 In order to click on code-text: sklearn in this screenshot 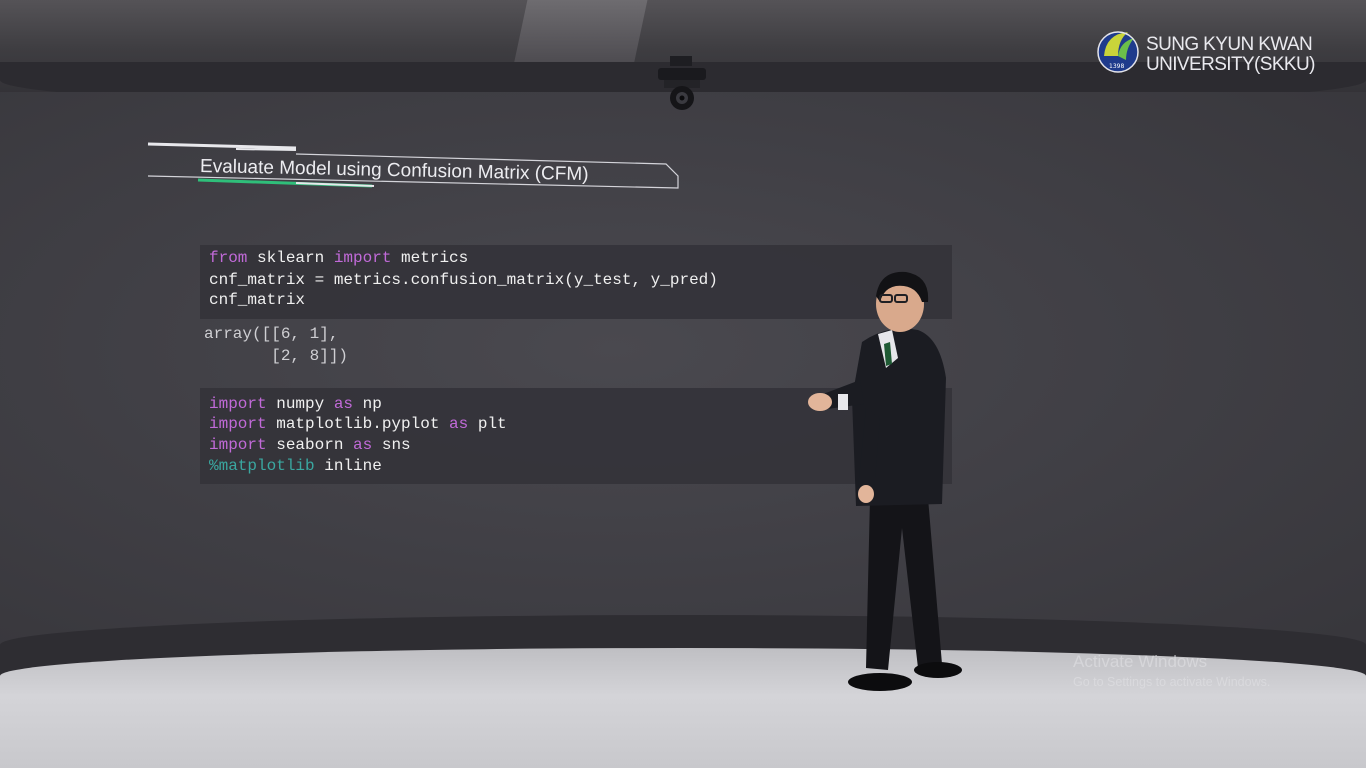, I will do `click(290, 258)`.